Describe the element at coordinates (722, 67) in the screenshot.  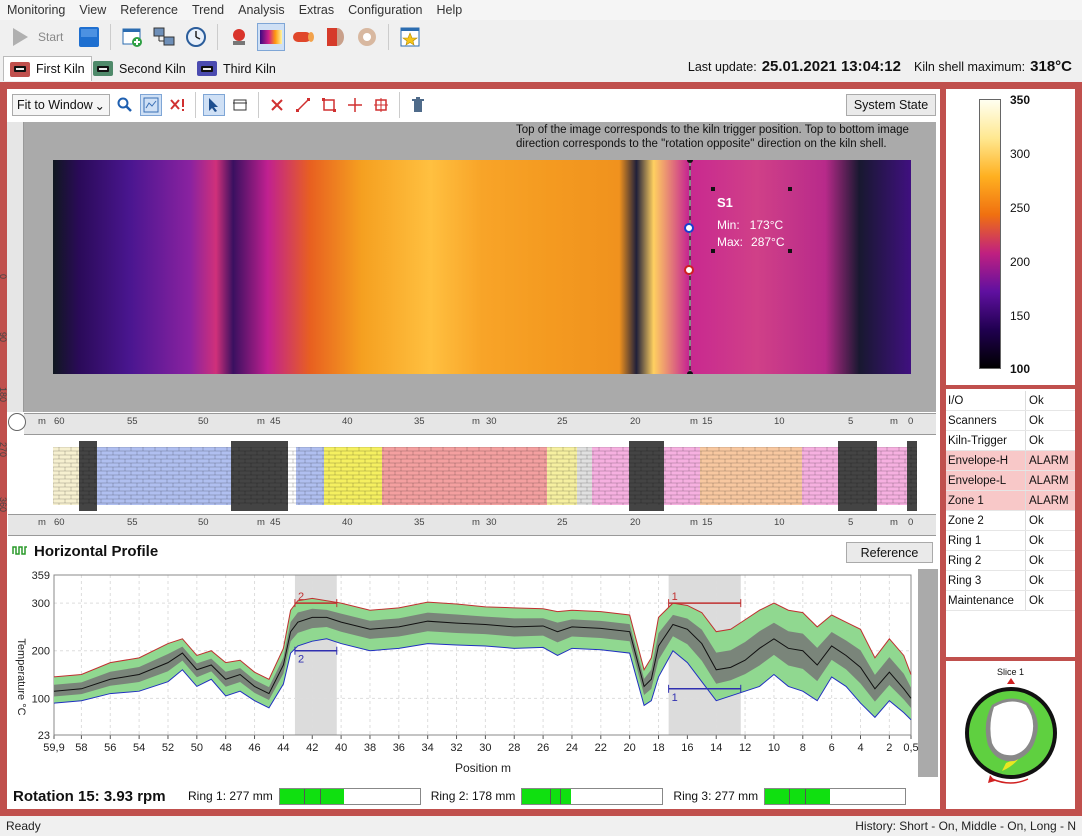
I see `last-update-label: Last update:` at that location.